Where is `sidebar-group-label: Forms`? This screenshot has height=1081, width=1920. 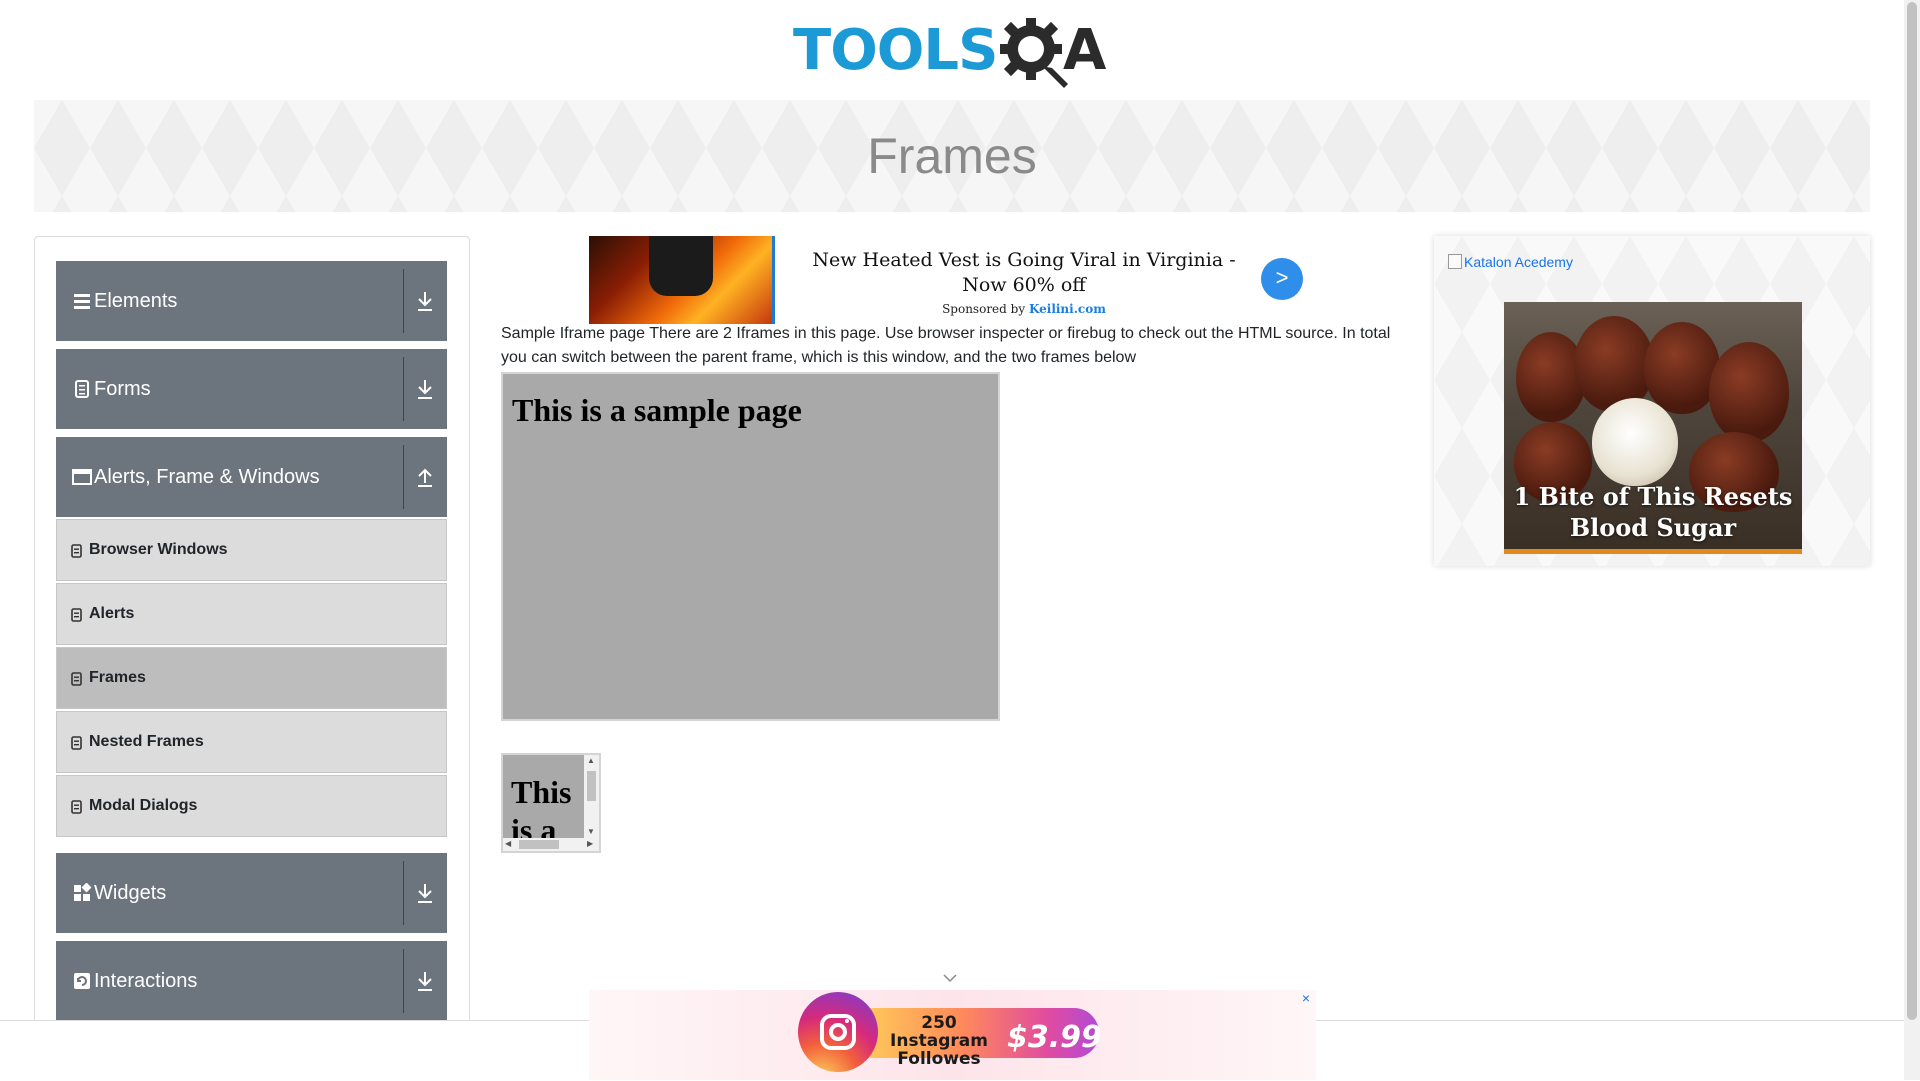
sidebar-group-label: Forms is located at coordinates (122, 389).